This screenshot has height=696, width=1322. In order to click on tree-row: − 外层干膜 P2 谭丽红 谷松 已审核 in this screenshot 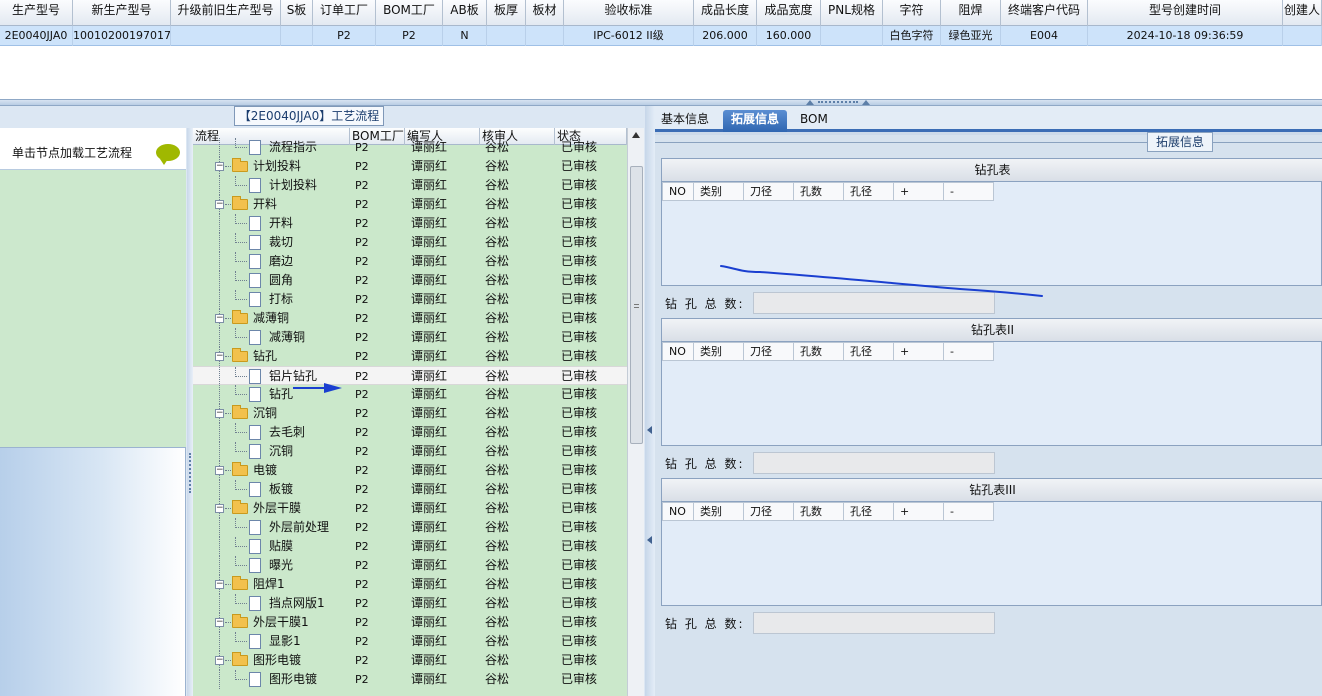, I will do `click(410, 508)`.